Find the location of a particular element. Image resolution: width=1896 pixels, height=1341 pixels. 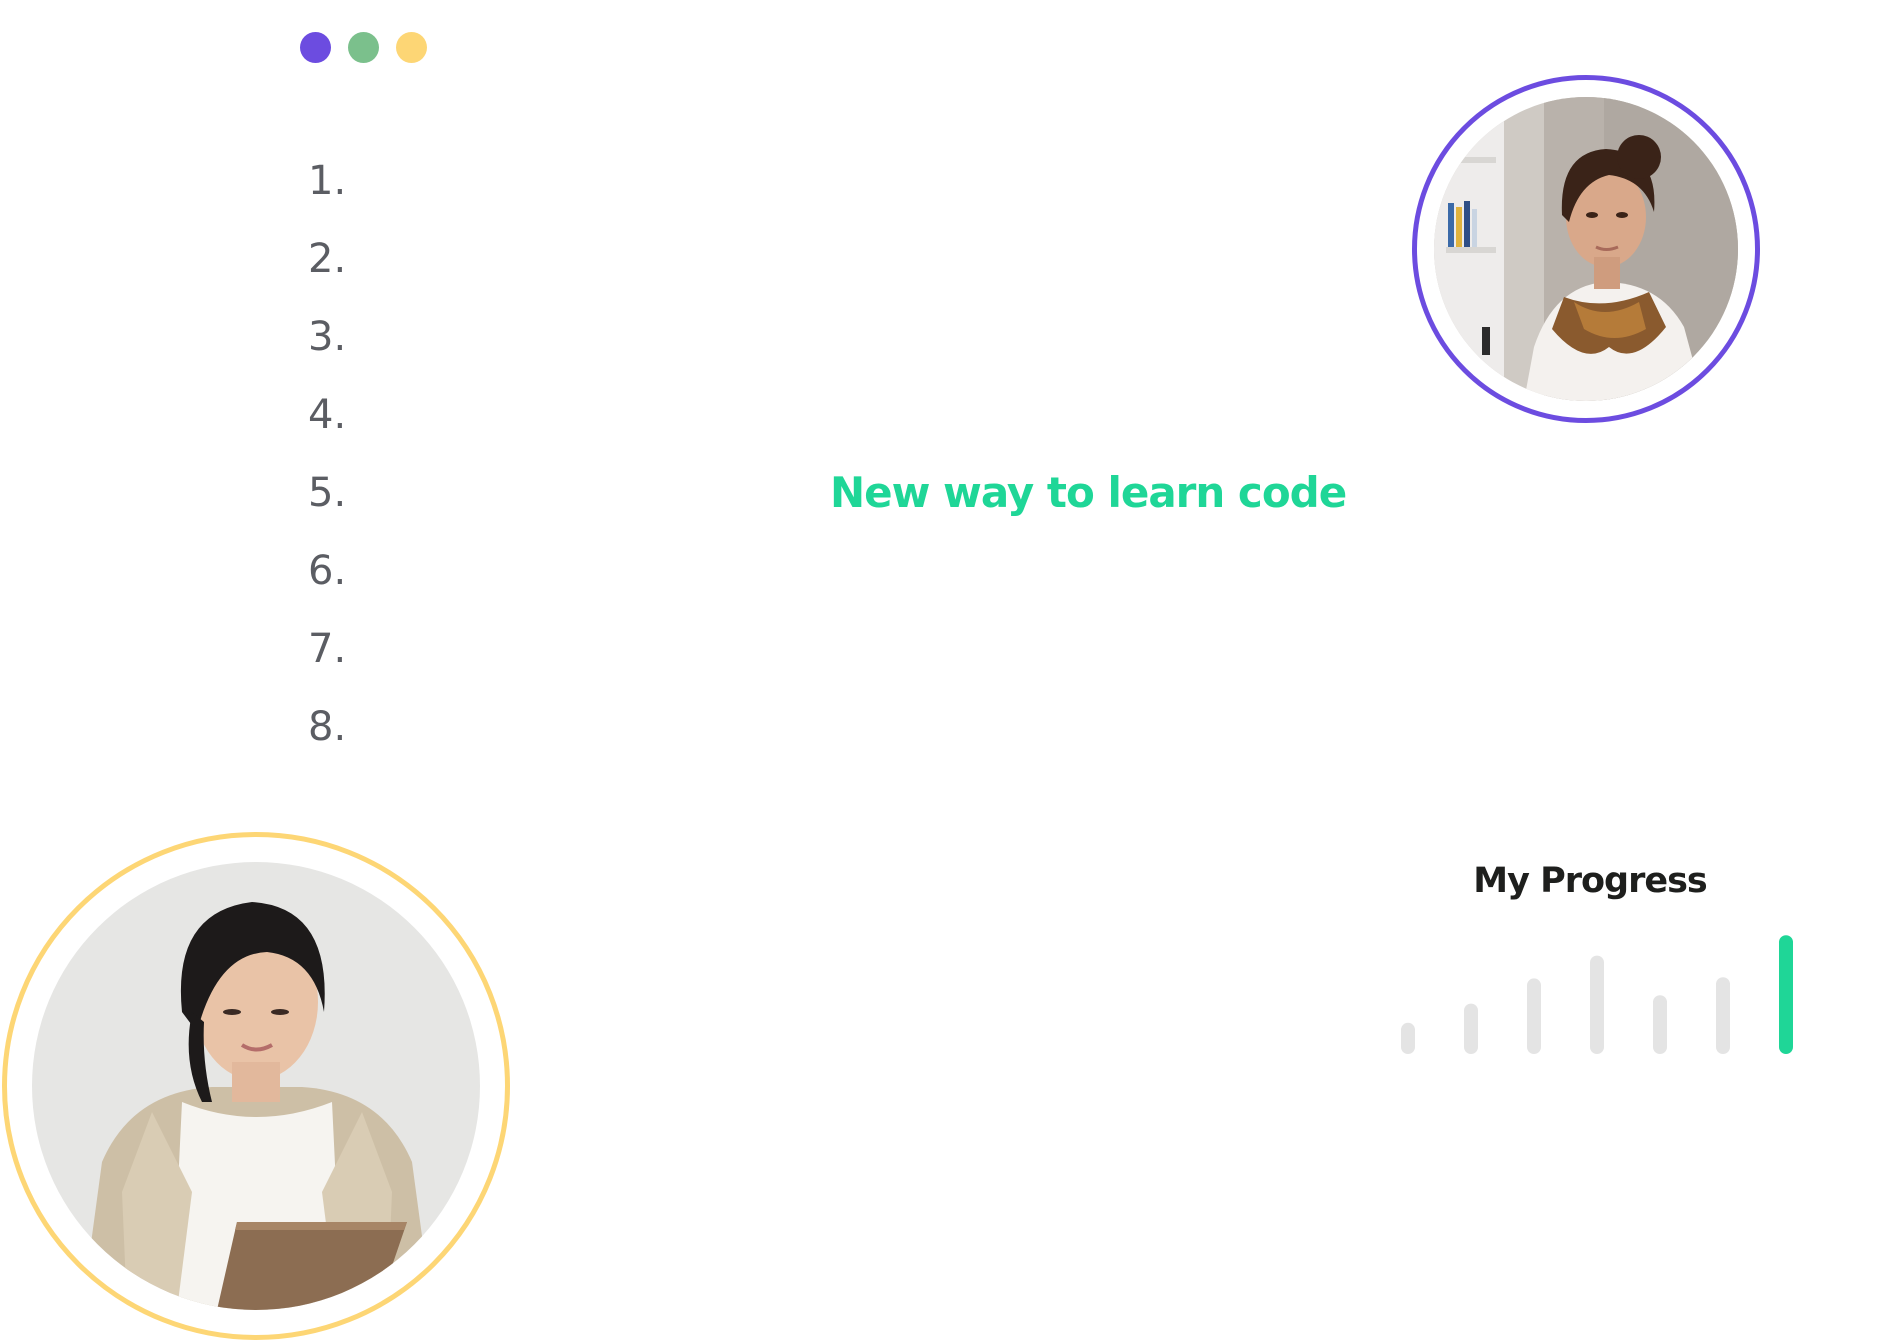

progress-chart is located at coordinates (1592, 994).